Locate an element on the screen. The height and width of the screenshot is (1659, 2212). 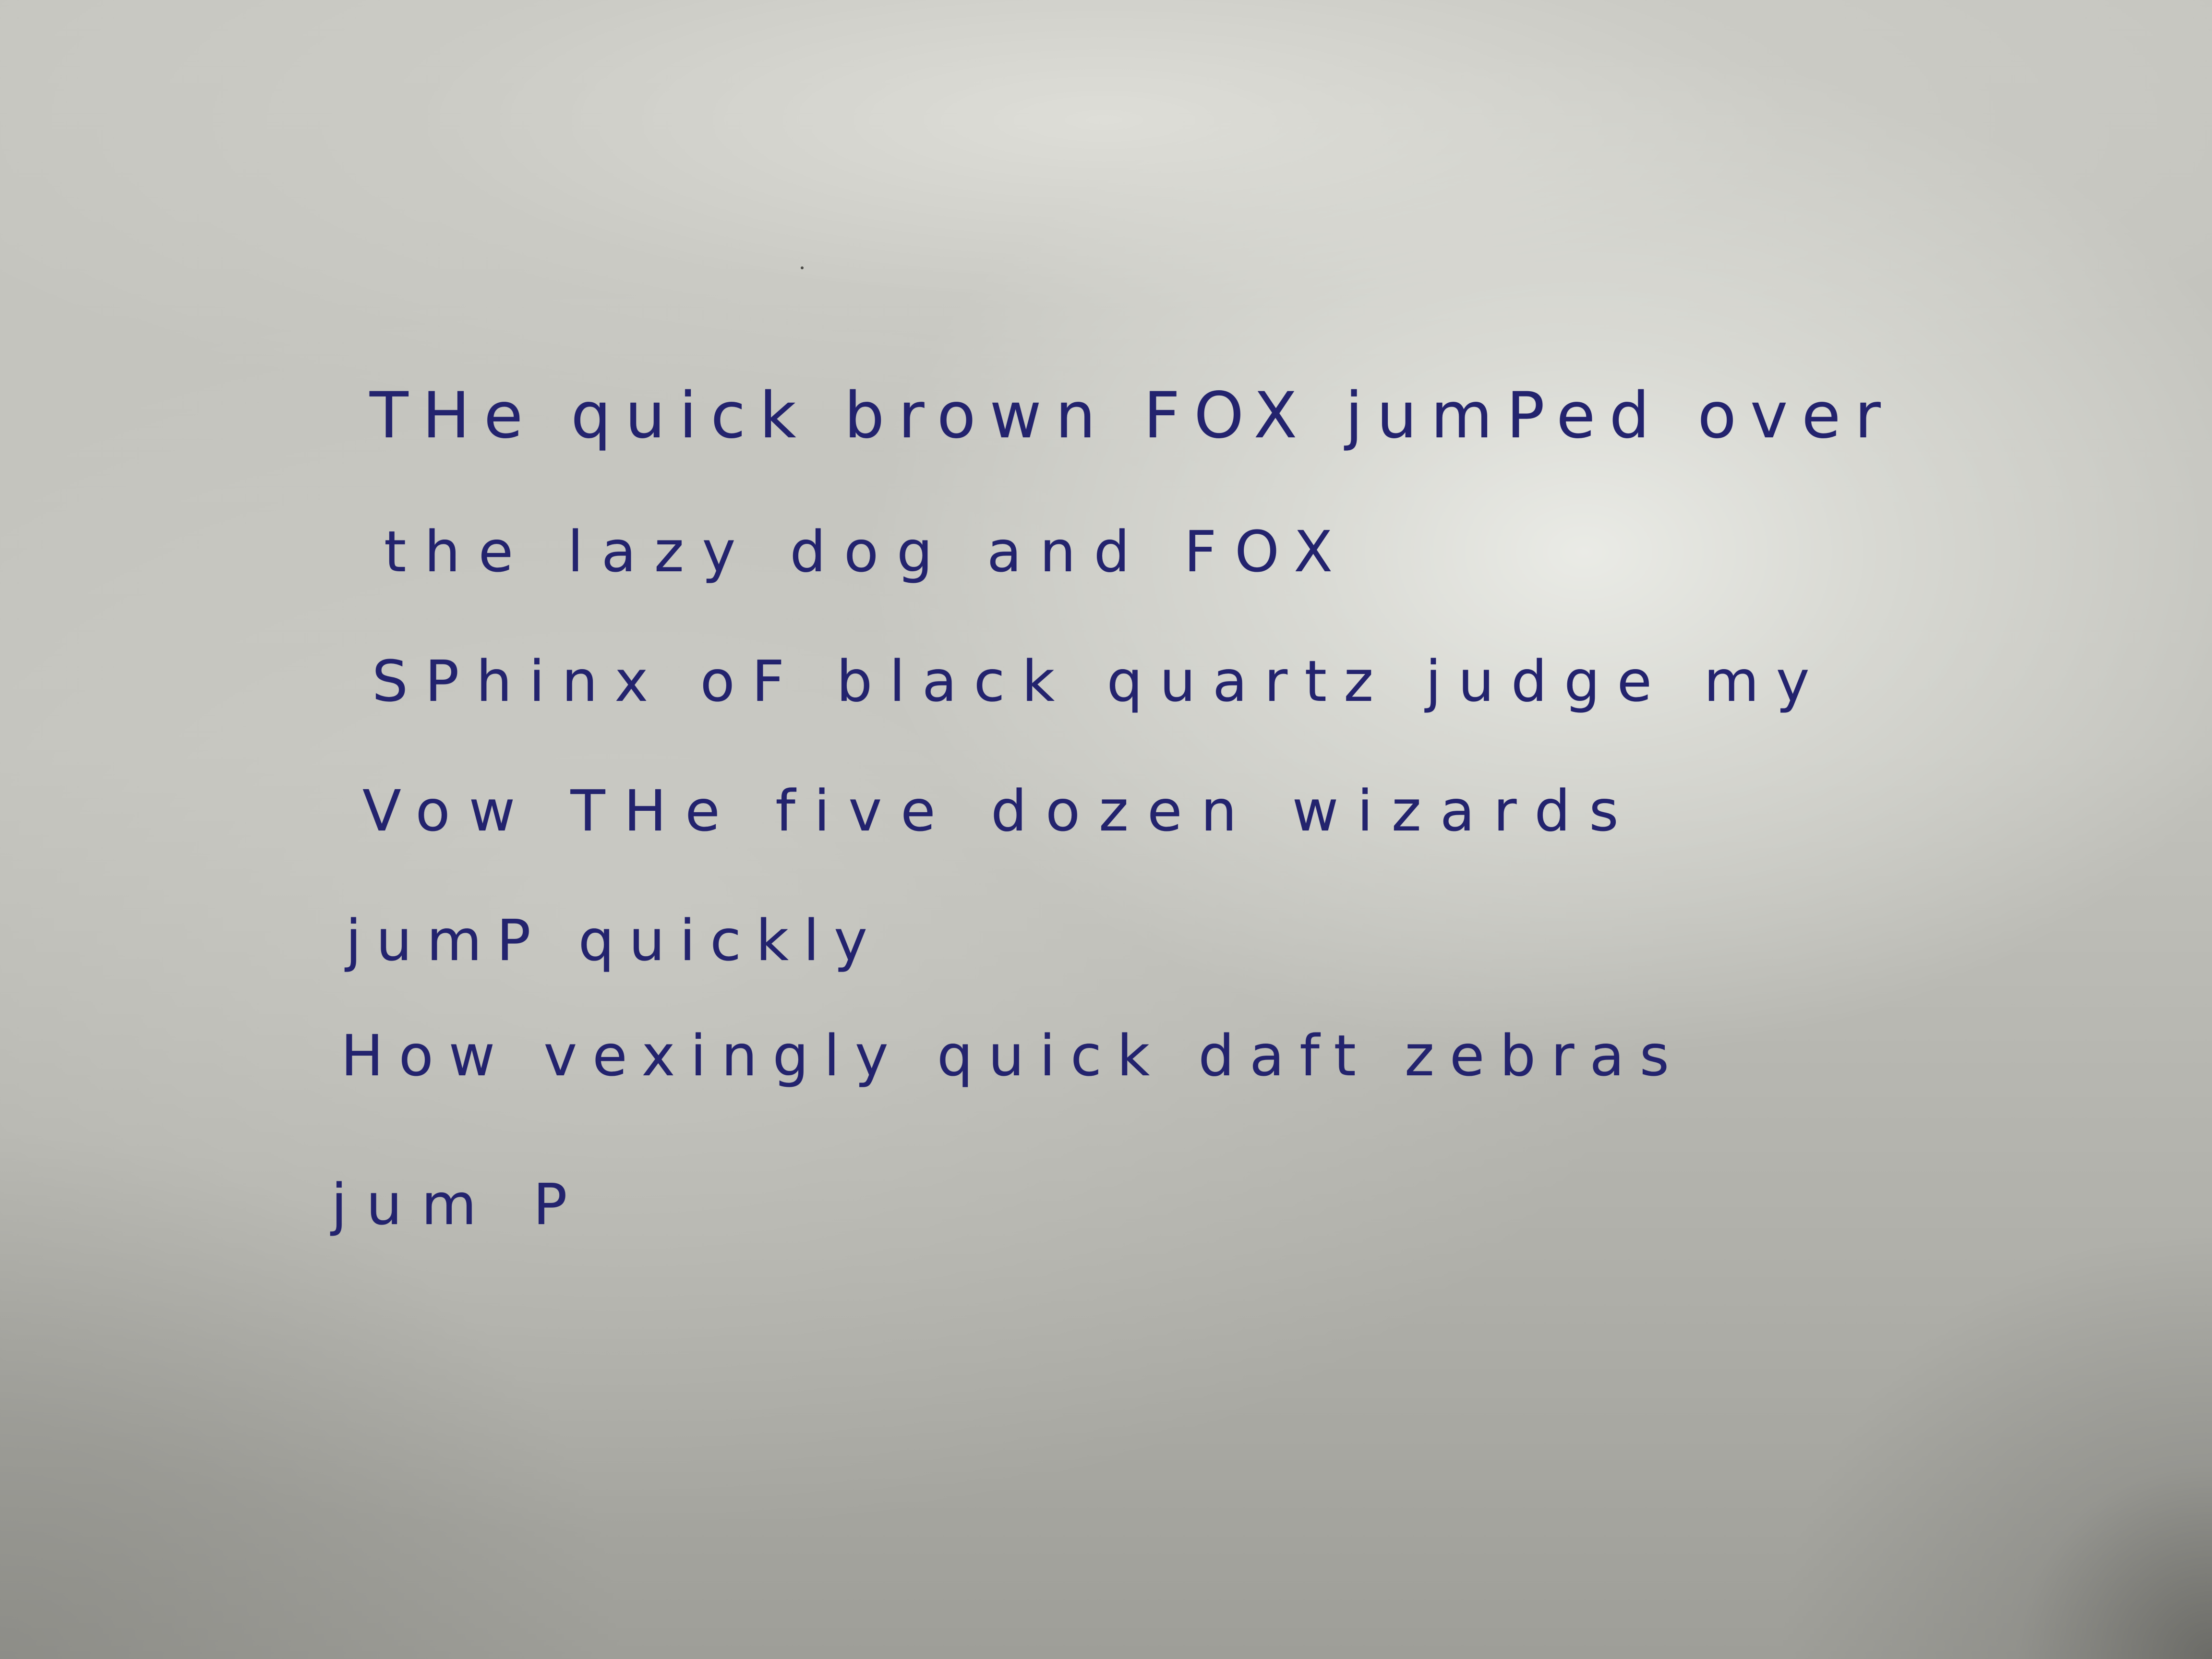
handwritten-line: jumP quickly is located at coordinates (614, 940).